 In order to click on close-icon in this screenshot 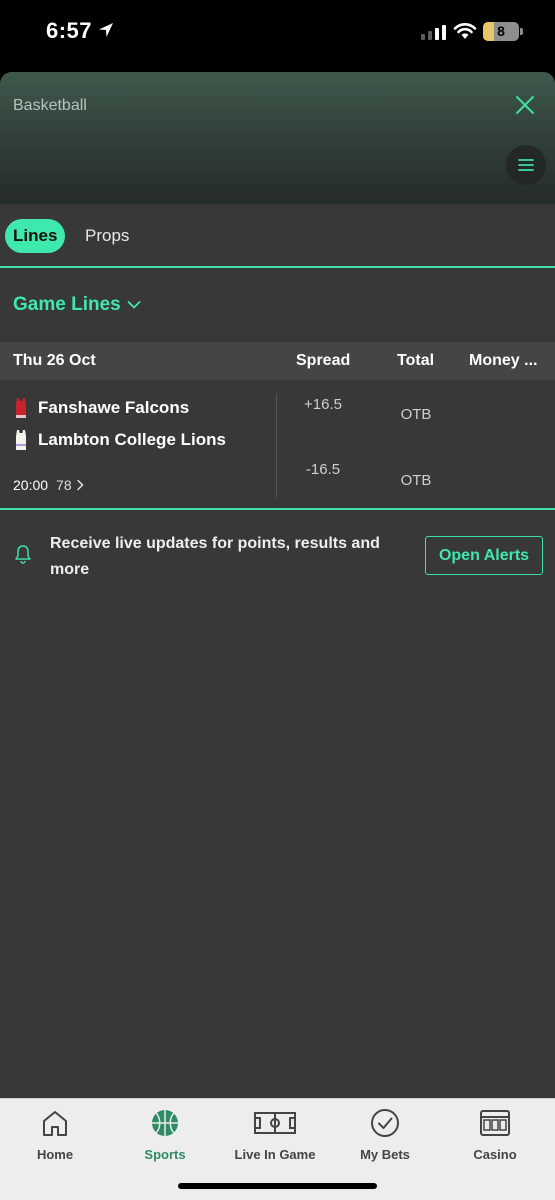, I will do `click(525, 105)`.